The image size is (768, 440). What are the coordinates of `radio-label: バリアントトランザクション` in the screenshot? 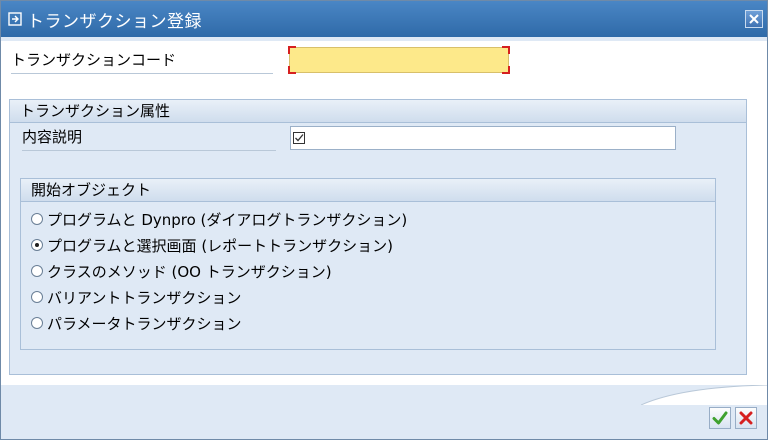 It's located at (144, 297).